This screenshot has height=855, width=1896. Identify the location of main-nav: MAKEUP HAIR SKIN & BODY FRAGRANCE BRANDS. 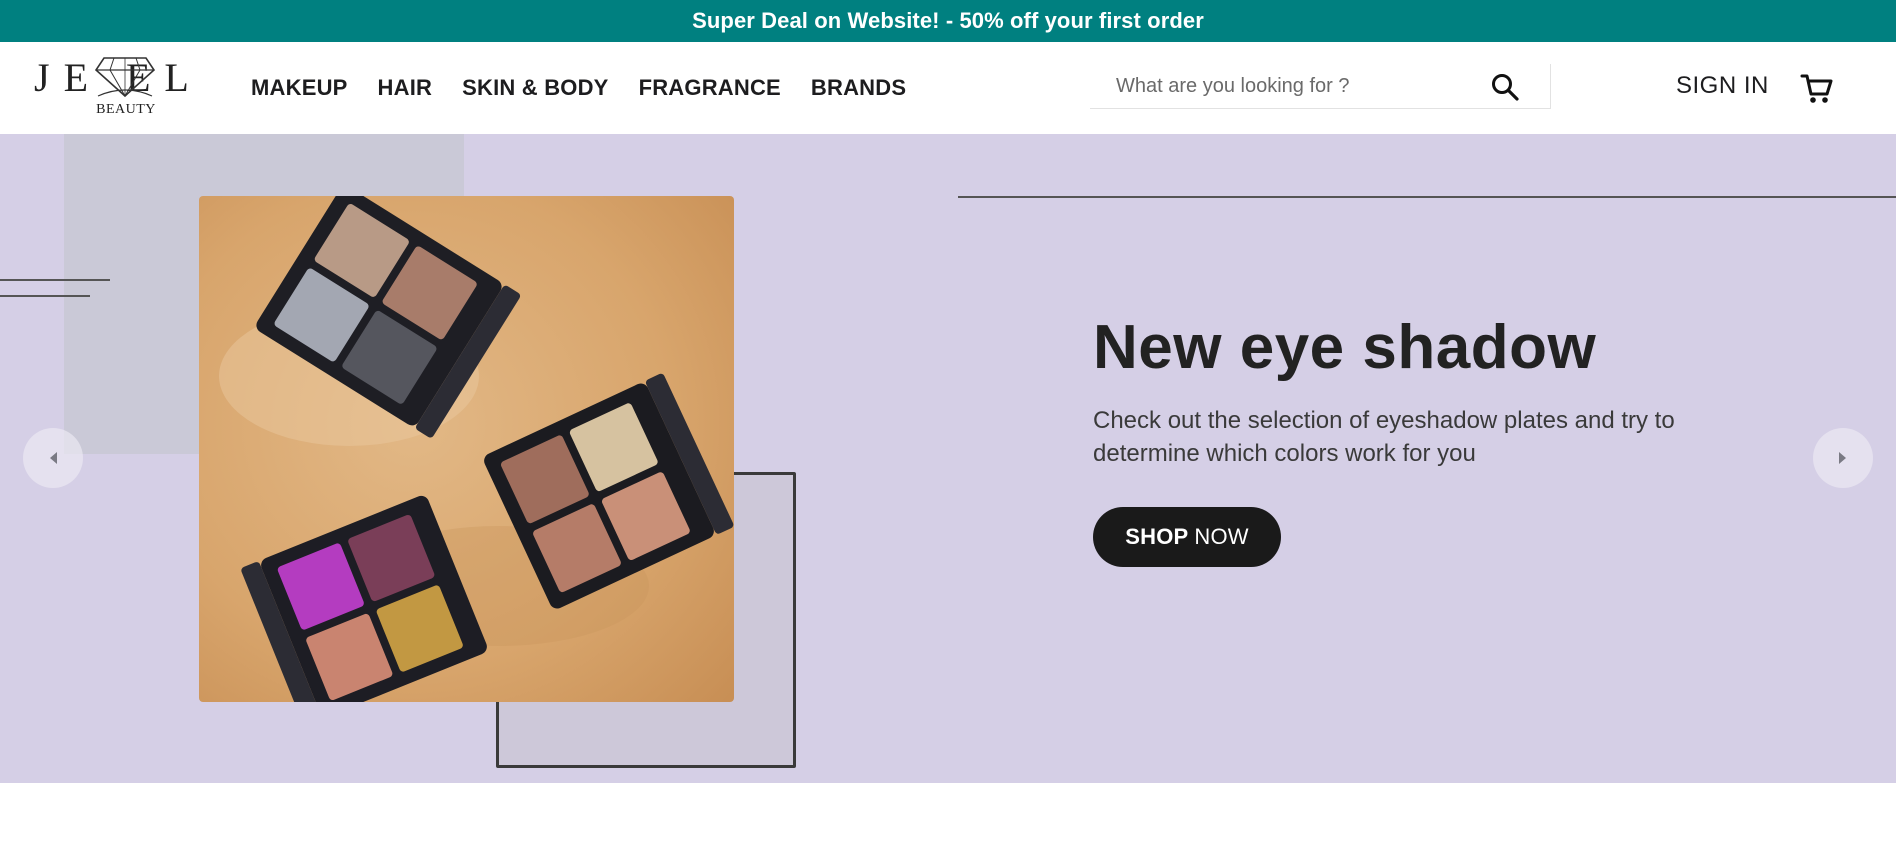
(578, 88).